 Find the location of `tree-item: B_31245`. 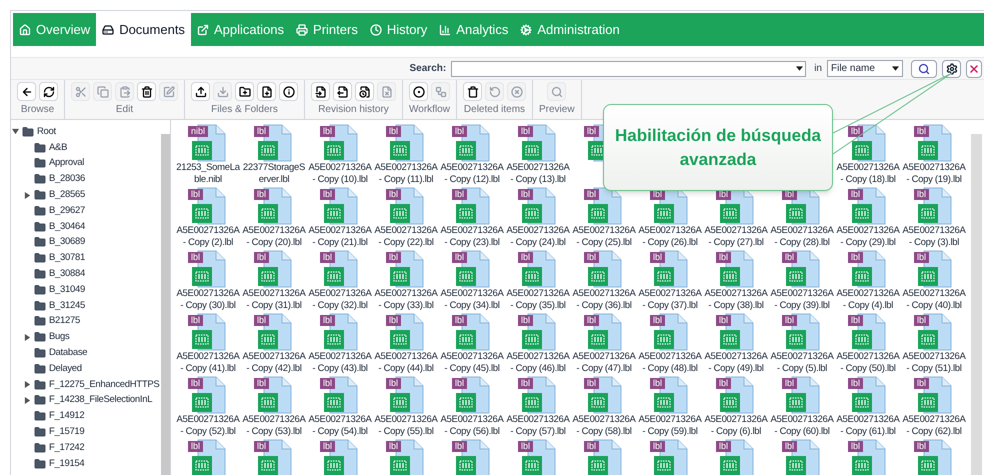

tree-item: B_31245 is located at coordinates (67, 305).